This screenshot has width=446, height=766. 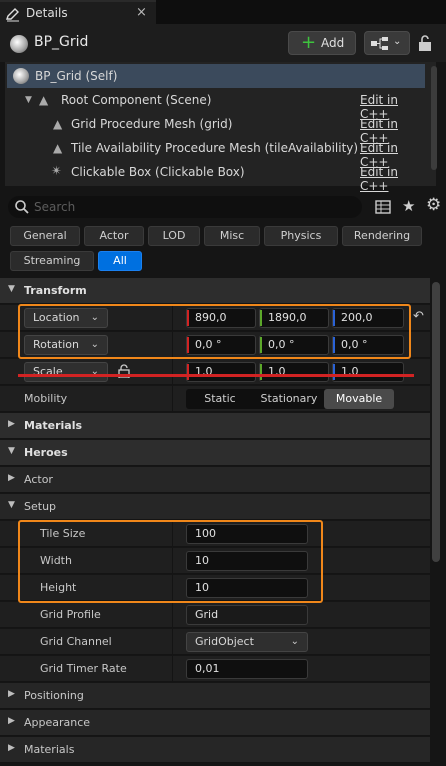 What do you see at coordinates (56, 171) in the screenshot?
I see `box-component-icon: ✴` at bounding box center [56, 171].